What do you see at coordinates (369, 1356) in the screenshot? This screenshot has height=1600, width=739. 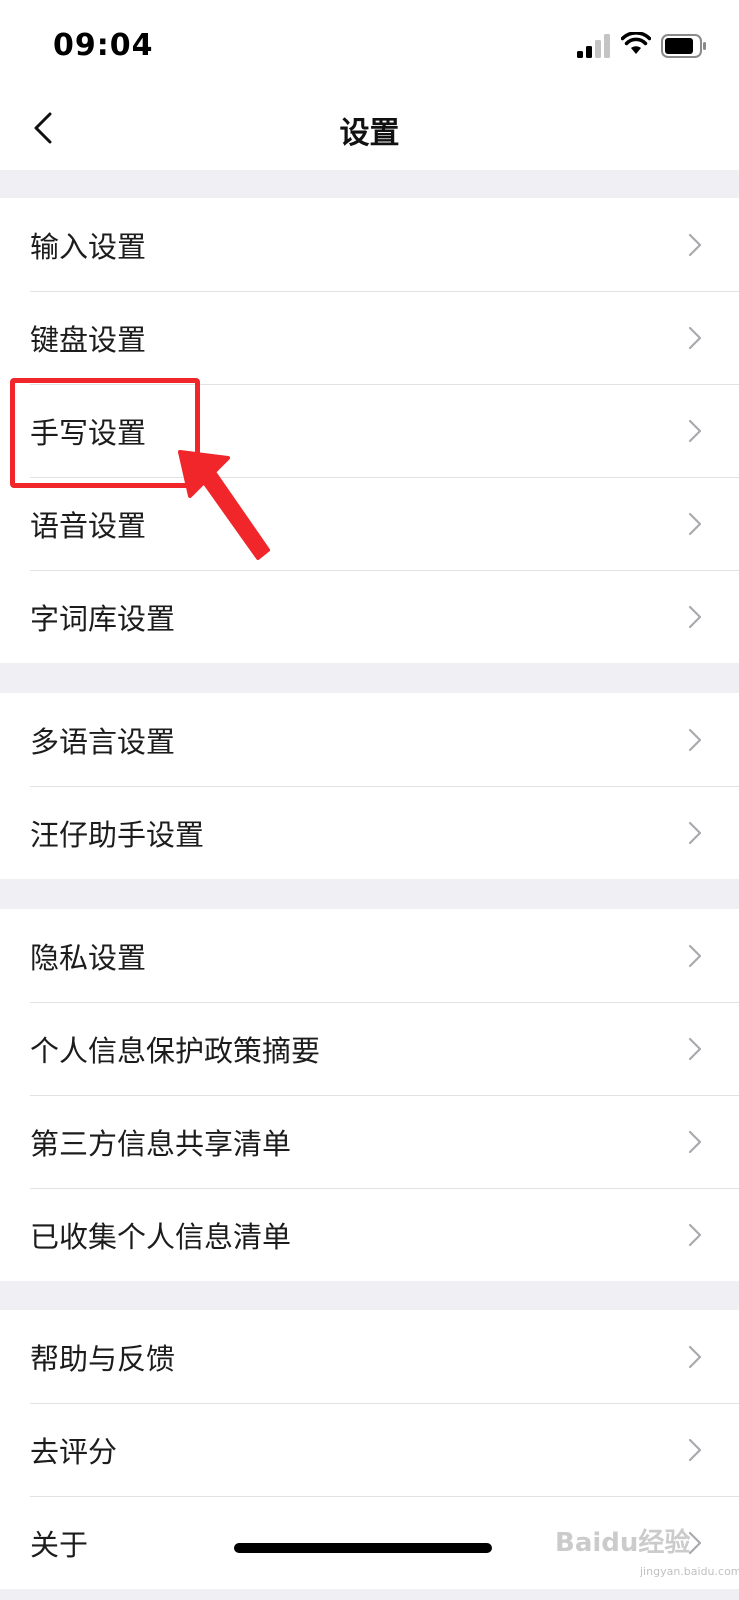 I see `settings-item-help-feedback: 帮助与反馈` at bounding box center [369, 1356].